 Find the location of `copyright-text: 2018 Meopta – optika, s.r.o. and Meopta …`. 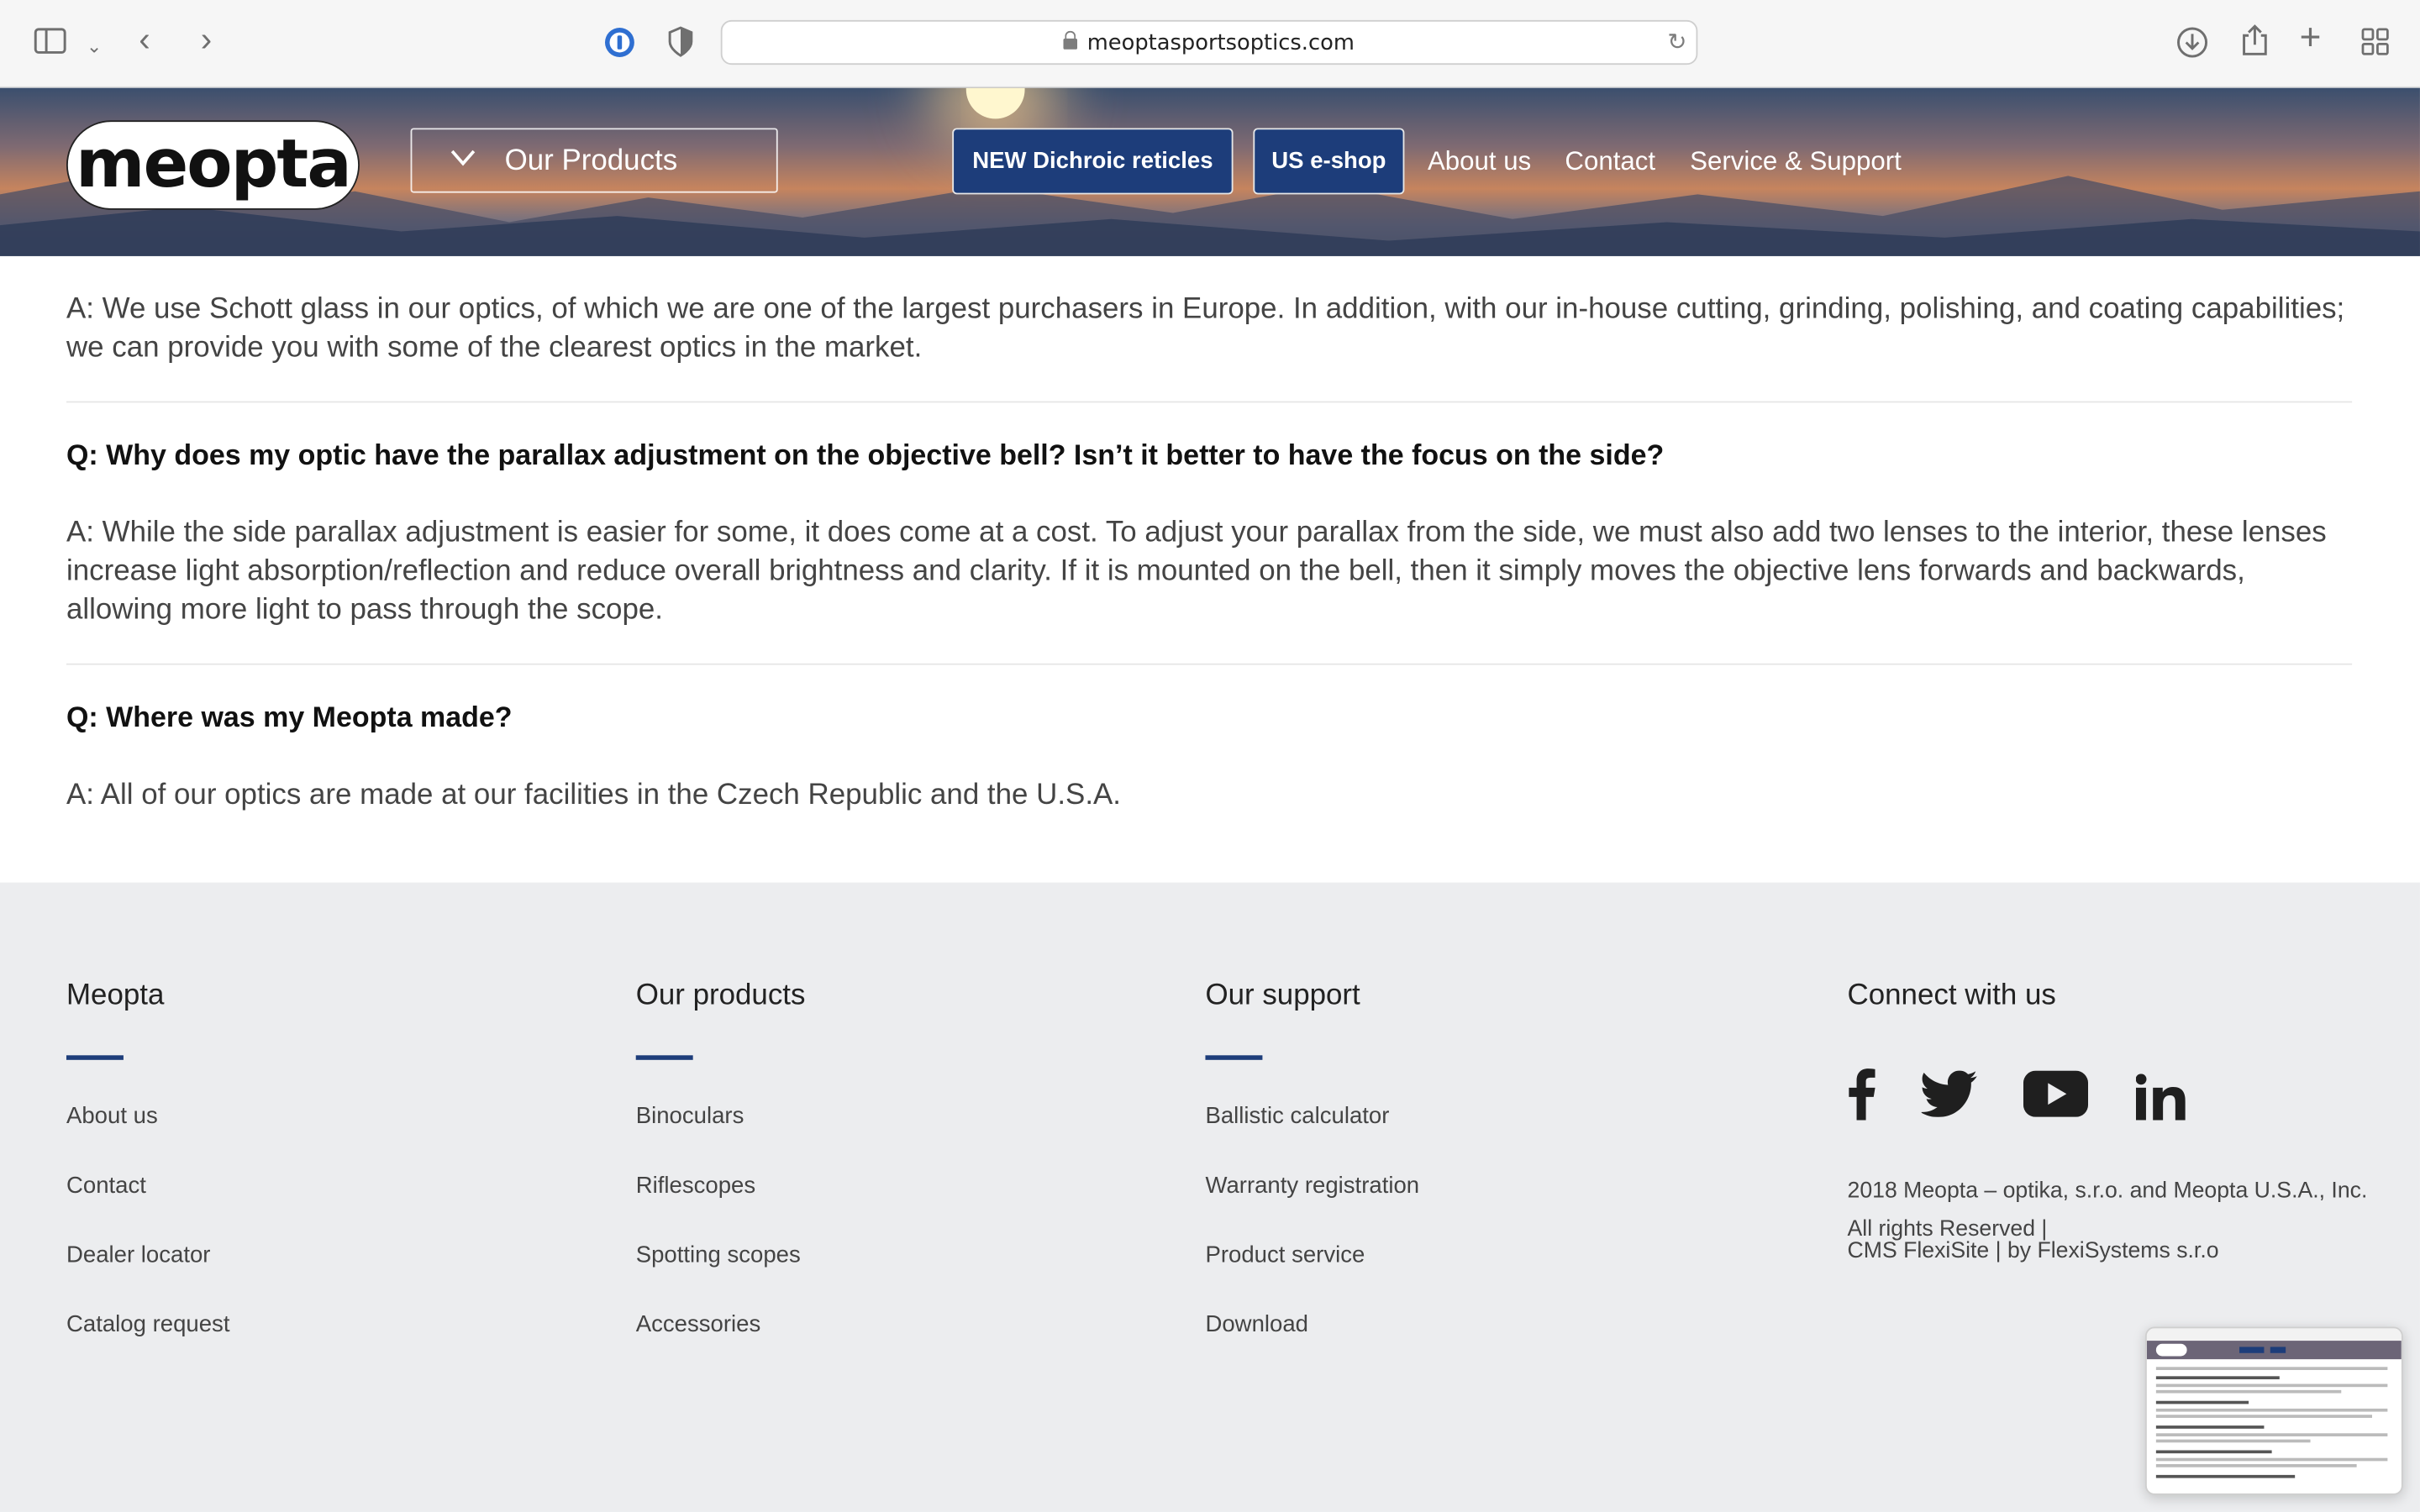

copyright-text: 2018 Meopta – optika, s.r.o. and Meopta … is located at coordinates (2107, 1191).